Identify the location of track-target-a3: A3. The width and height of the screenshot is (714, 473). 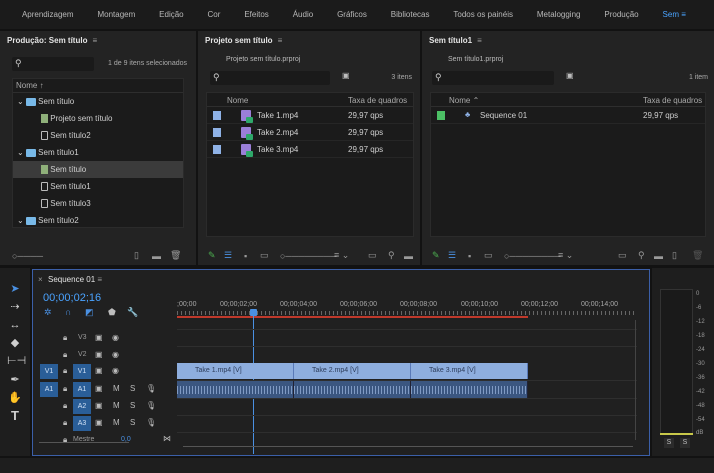
(82, 423).